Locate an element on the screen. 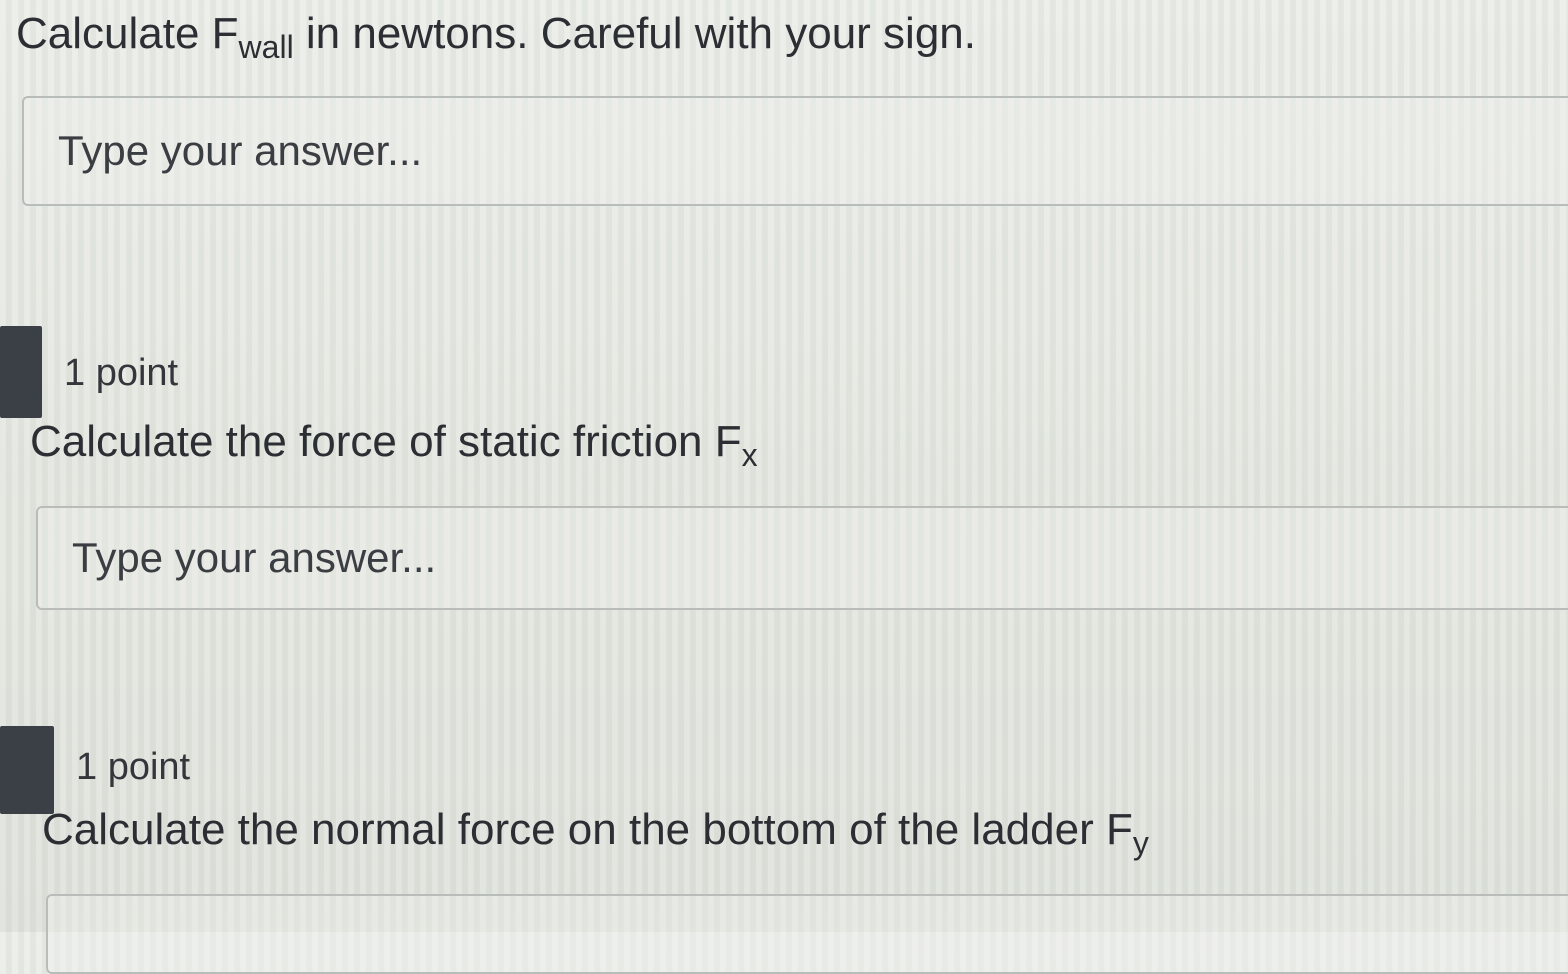 The width and height of the screenshot is (1568, 974). question-1-answer-input is located at coordinates (796, 151).